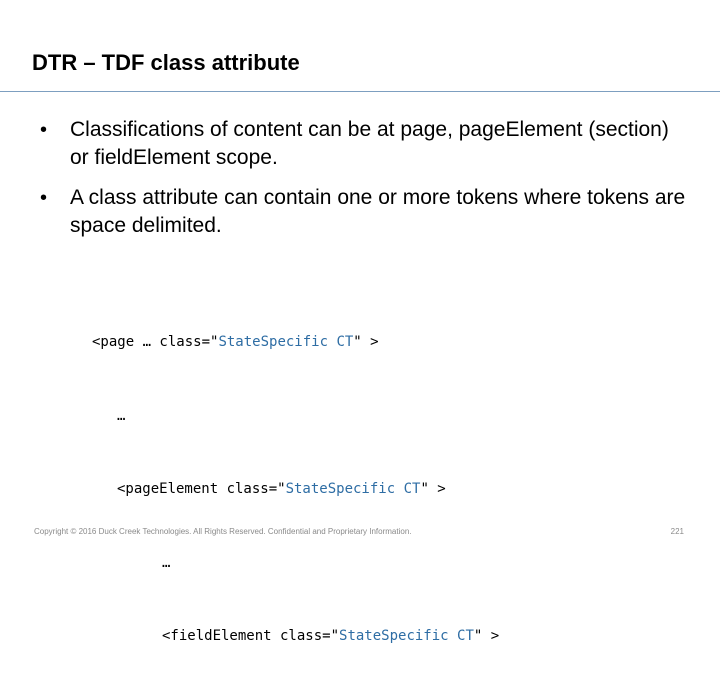 The height and width of the screenshot is (673, 720). Describe the element at coordinates (677, 531) in the screenshot. I see `page-number: 221` at that location.